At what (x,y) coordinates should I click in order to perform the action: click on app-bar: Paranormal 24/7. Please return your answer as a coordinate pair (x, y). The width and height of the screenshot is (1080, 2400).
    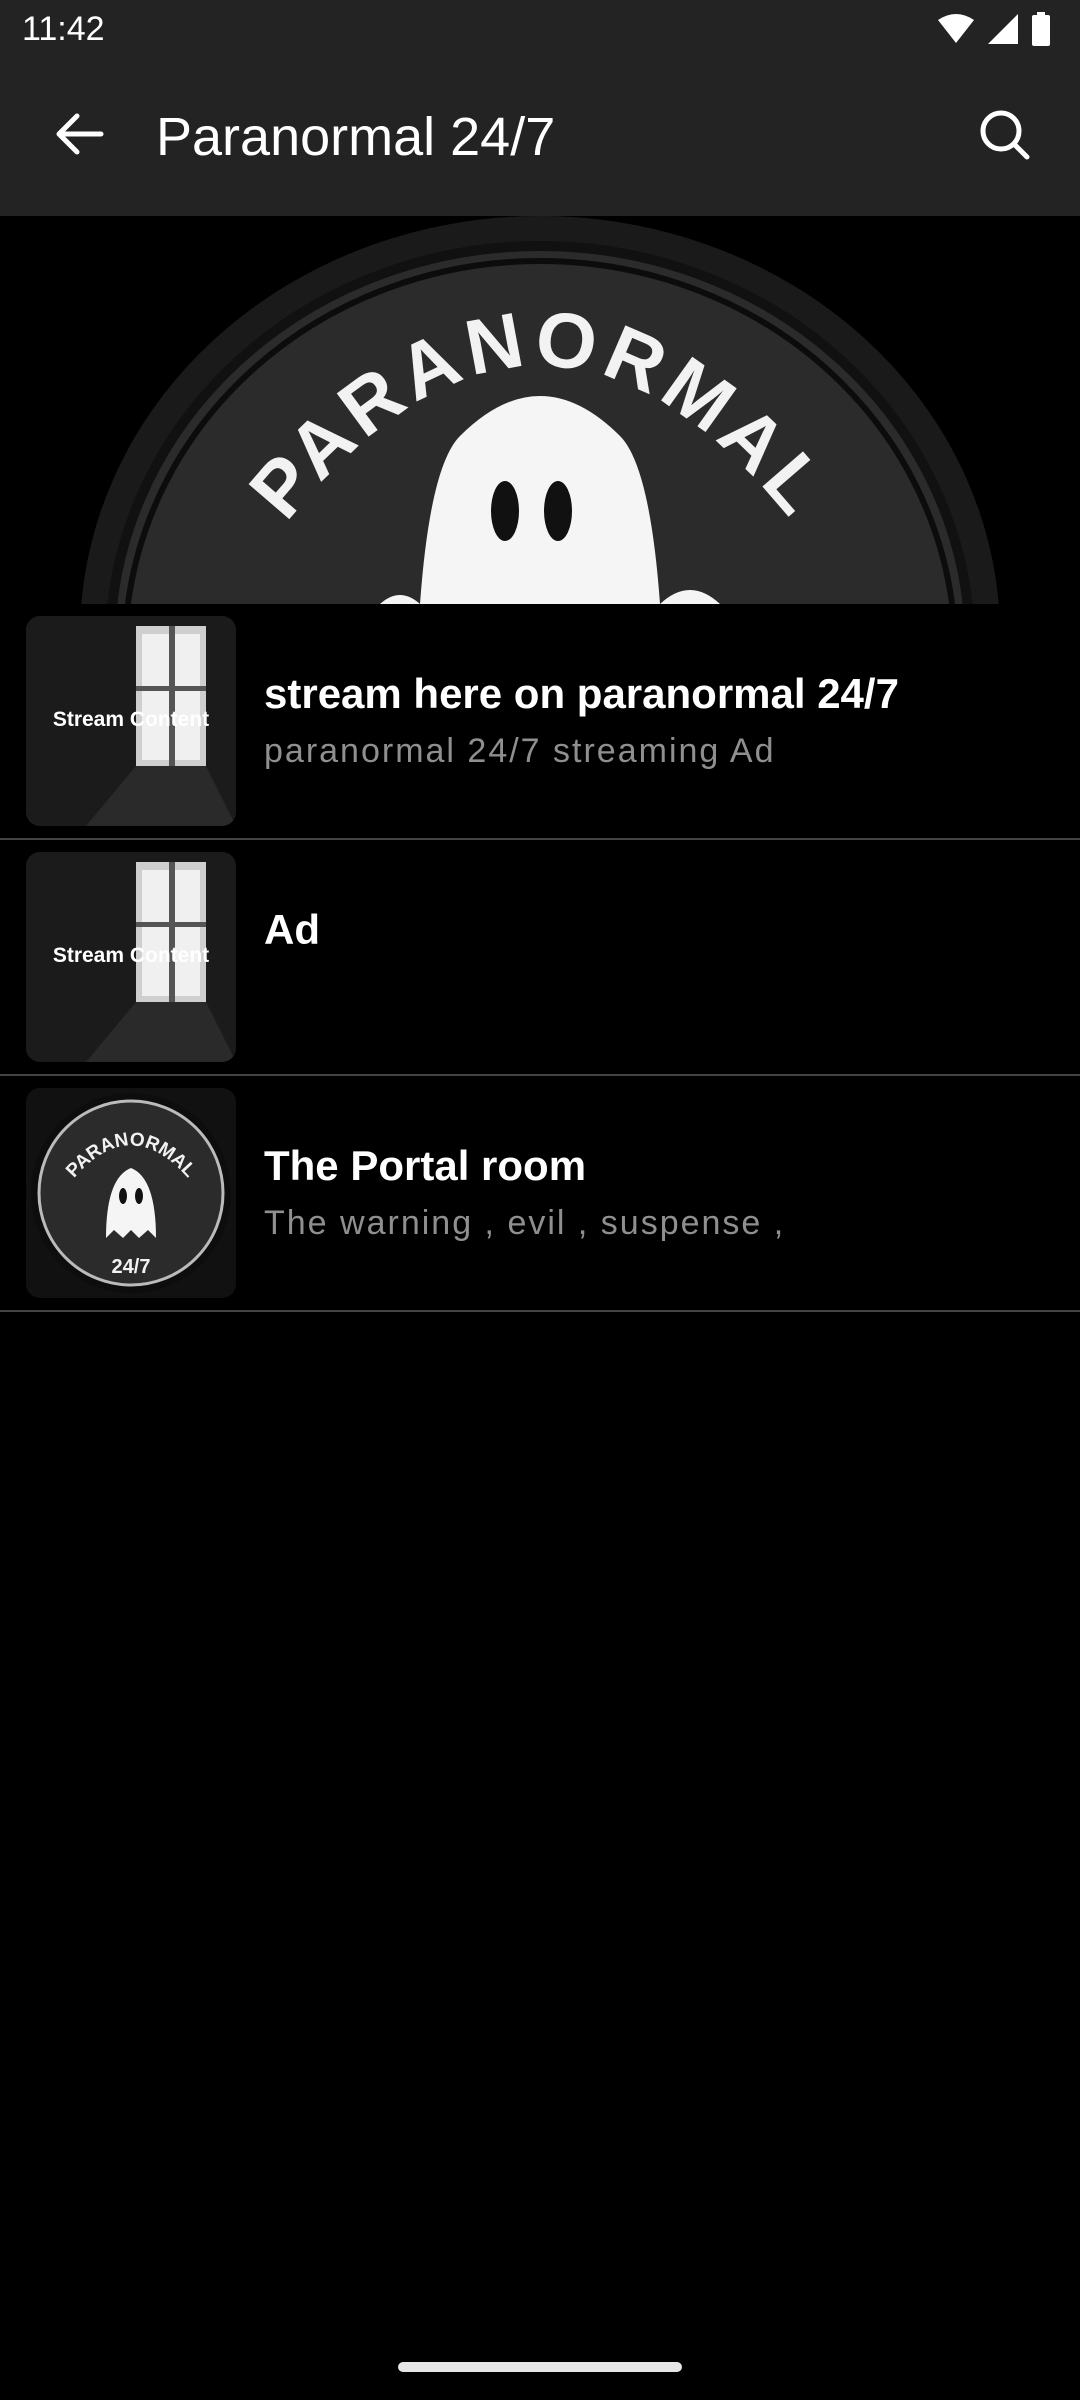
    Looking at the image, I should click on (540, 139).